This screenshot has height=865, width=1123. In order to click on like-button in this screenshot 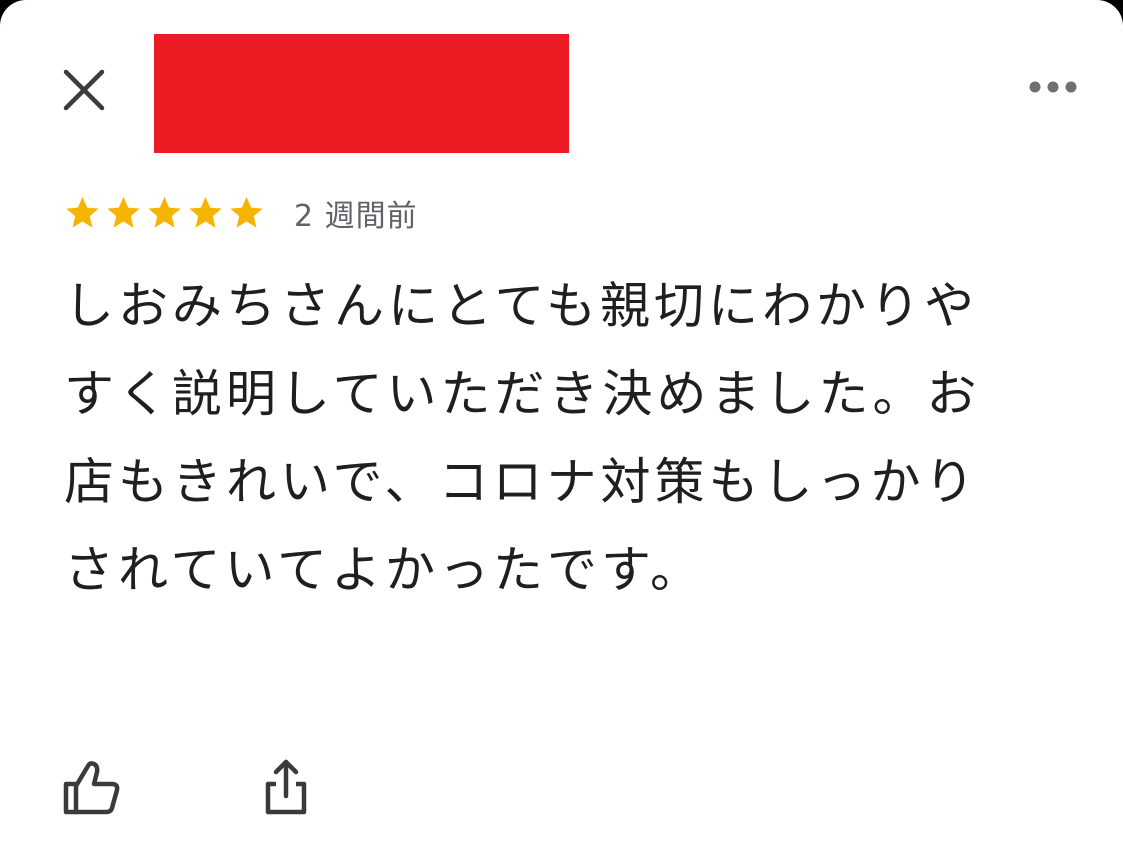, I will do `click(92, 788)`.